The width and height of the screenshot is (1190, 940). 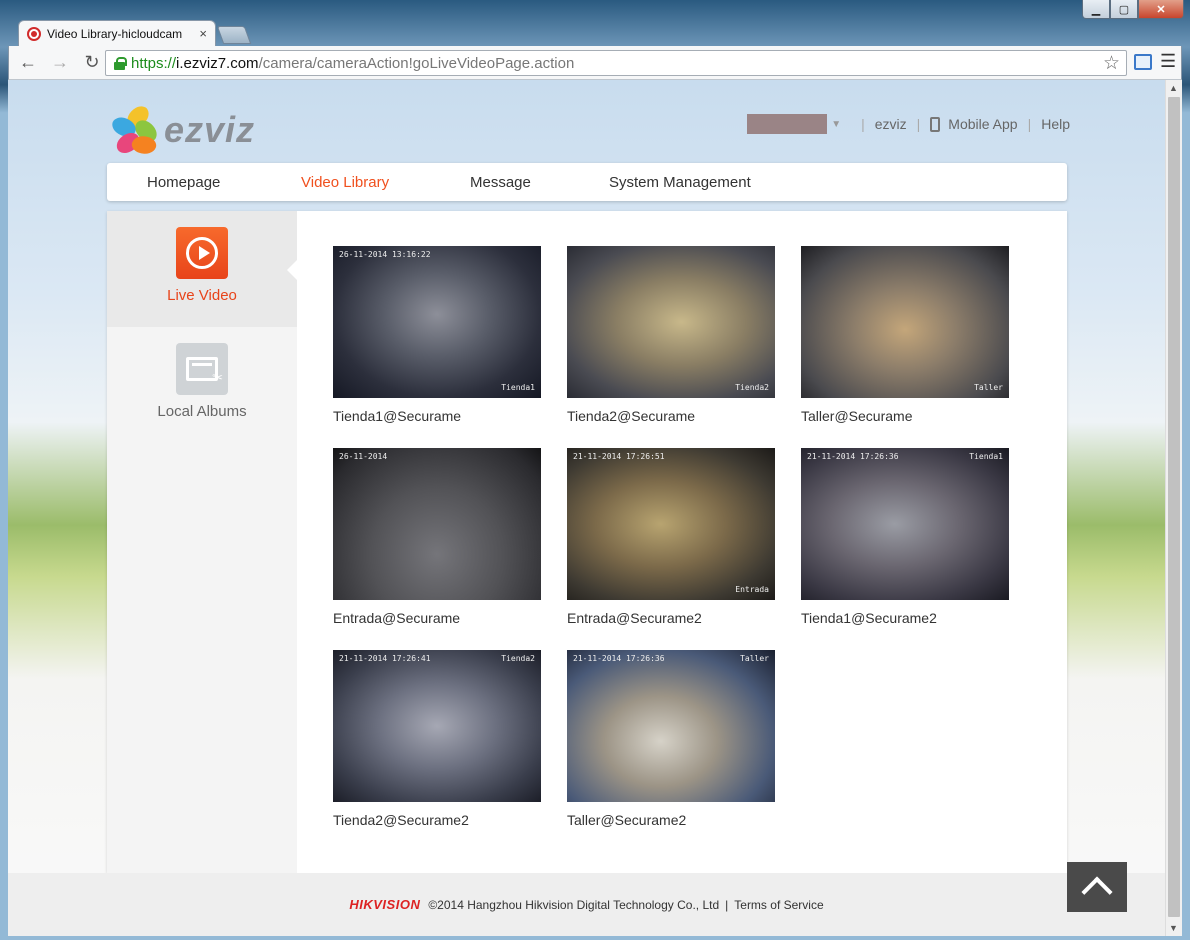 I want to click on camera-card: Tienda2 Tienda2@Securame, so click(x=671, y=335).